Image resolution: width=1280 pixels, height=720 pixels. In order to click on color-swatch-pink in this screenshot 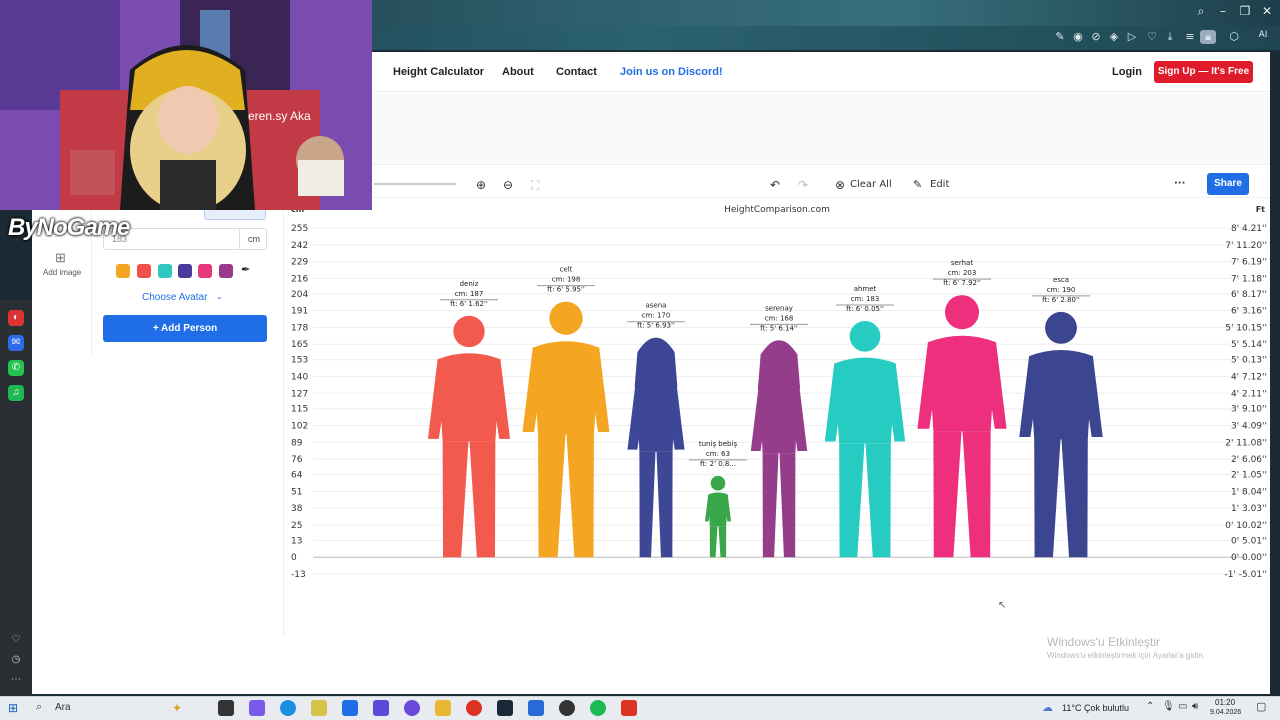, I will do `click(205, 271)`.